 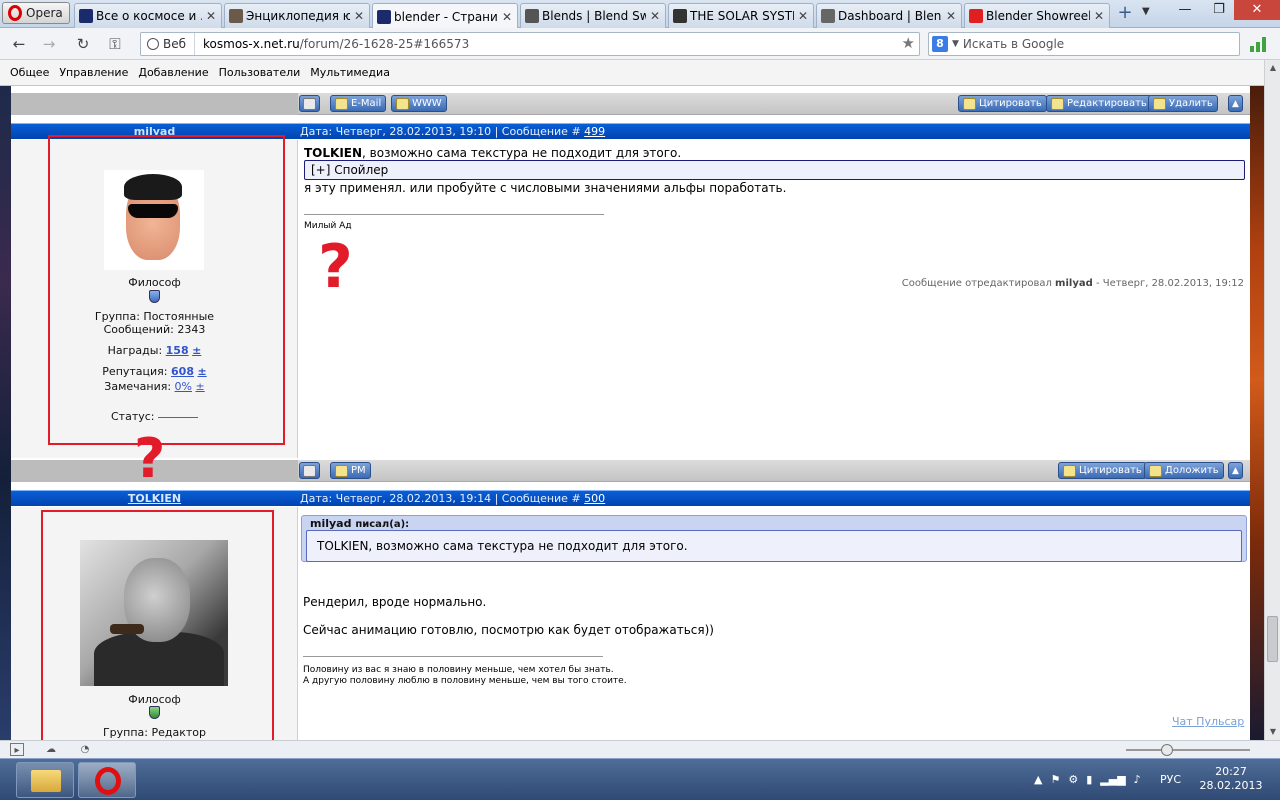 What do you see at coordinates (1069, 470) in the screenshot?
I see `quote-icon` at bounding box center [1069, 470].